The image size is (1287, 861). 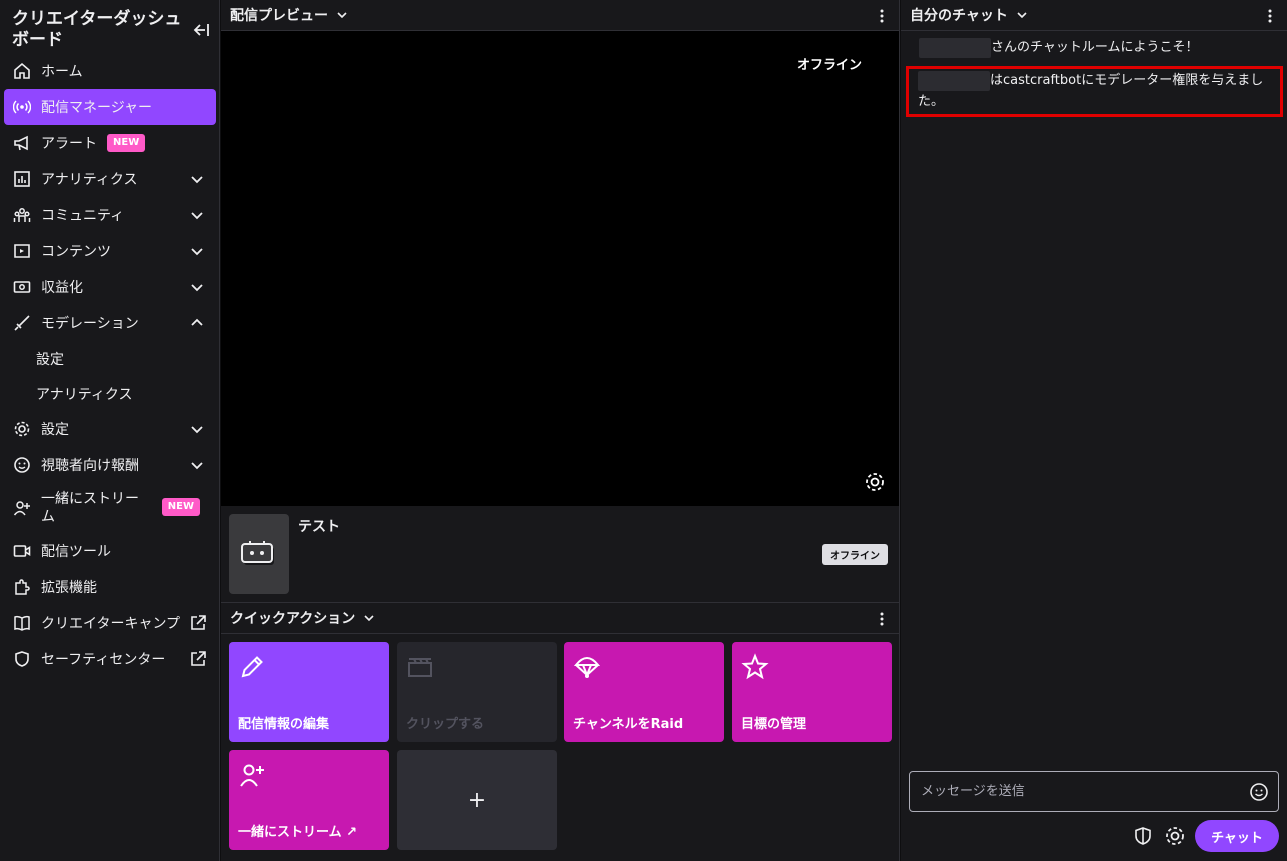 What do you see at coordinates (774, 724) in the screenshot?
I see `tile-label: 目標の管理` at bounding box center [774, 724].